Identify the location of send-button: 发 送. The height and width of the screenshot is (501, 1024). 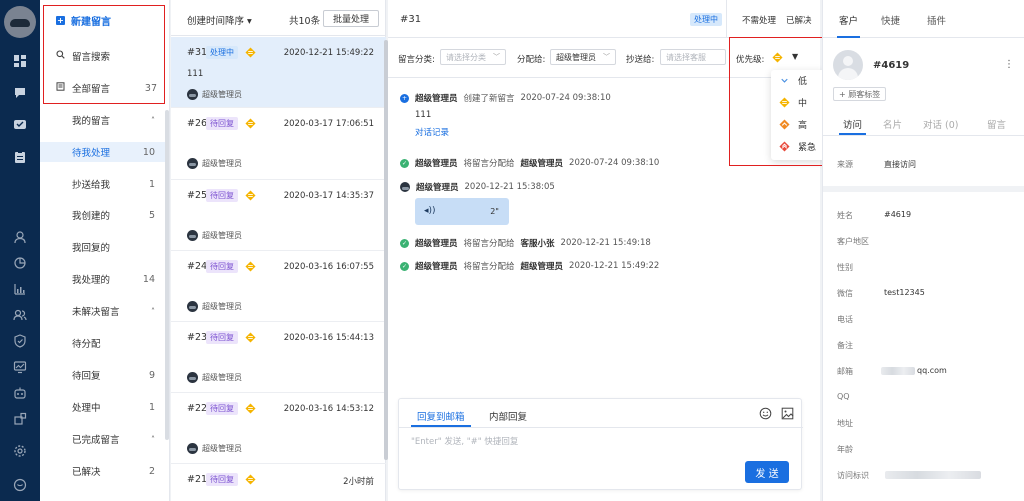
(767, 472).